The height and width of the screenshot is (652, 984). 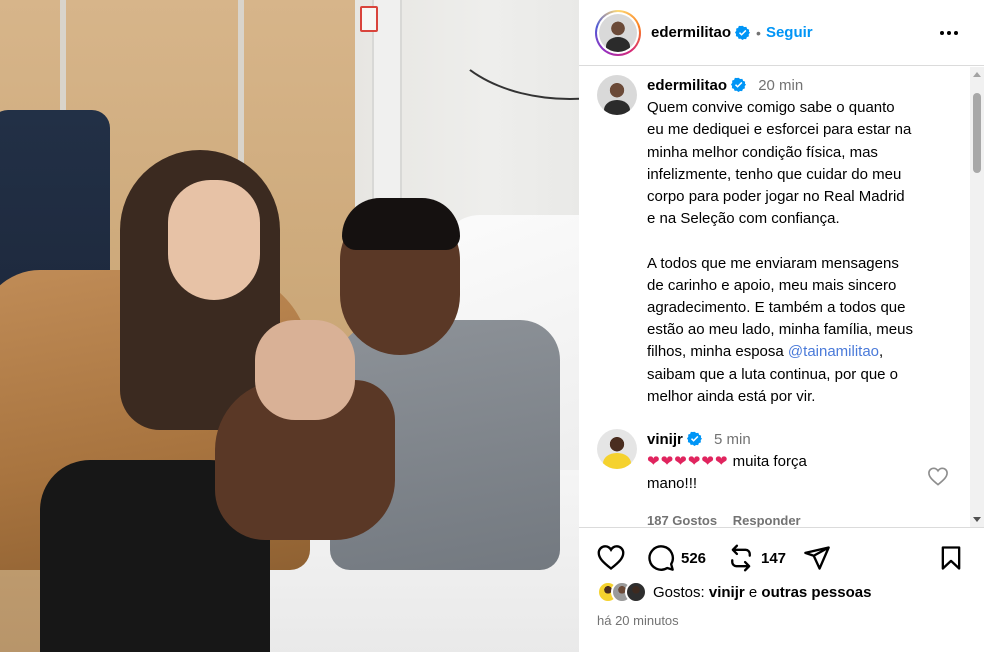 What do you see at coordinates (781, 85) in the screenshot?
I see `caption-time: 20 min` at bounding box center [781, 85].